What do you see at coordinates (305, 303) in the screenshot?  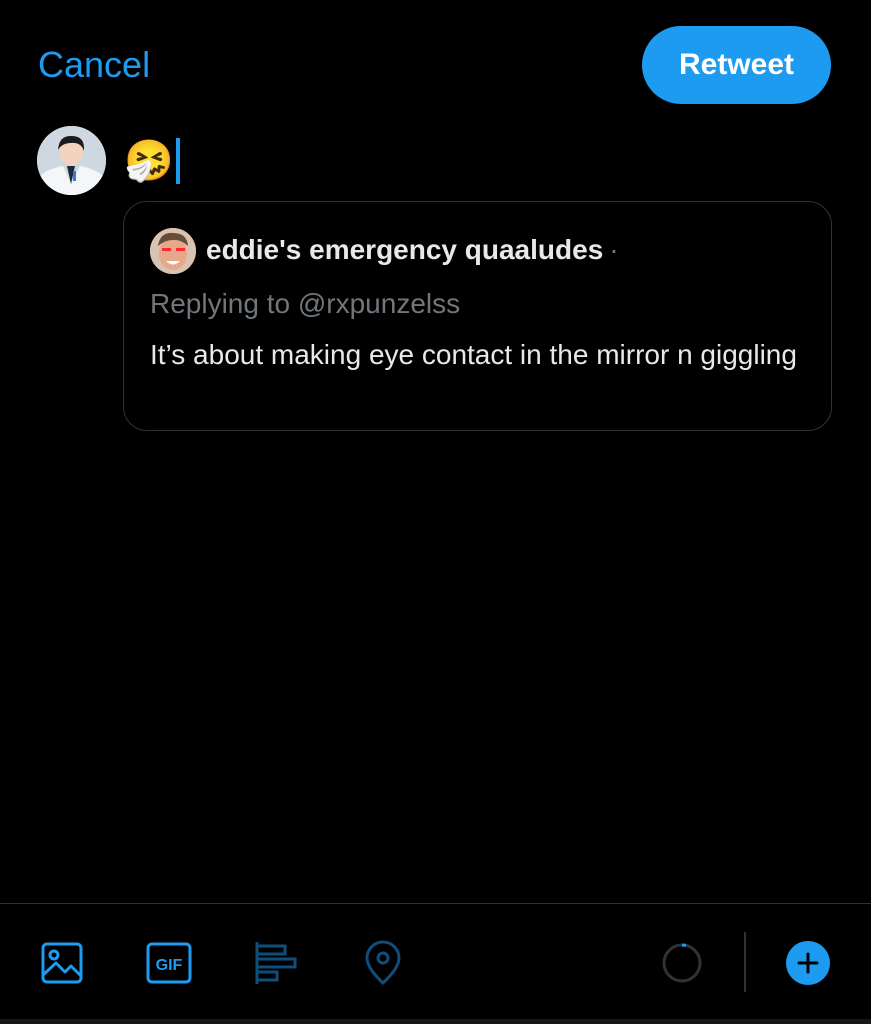 I see `replying-to-label: Replying to @rxpunzelss` at bounding box center [305, 303].